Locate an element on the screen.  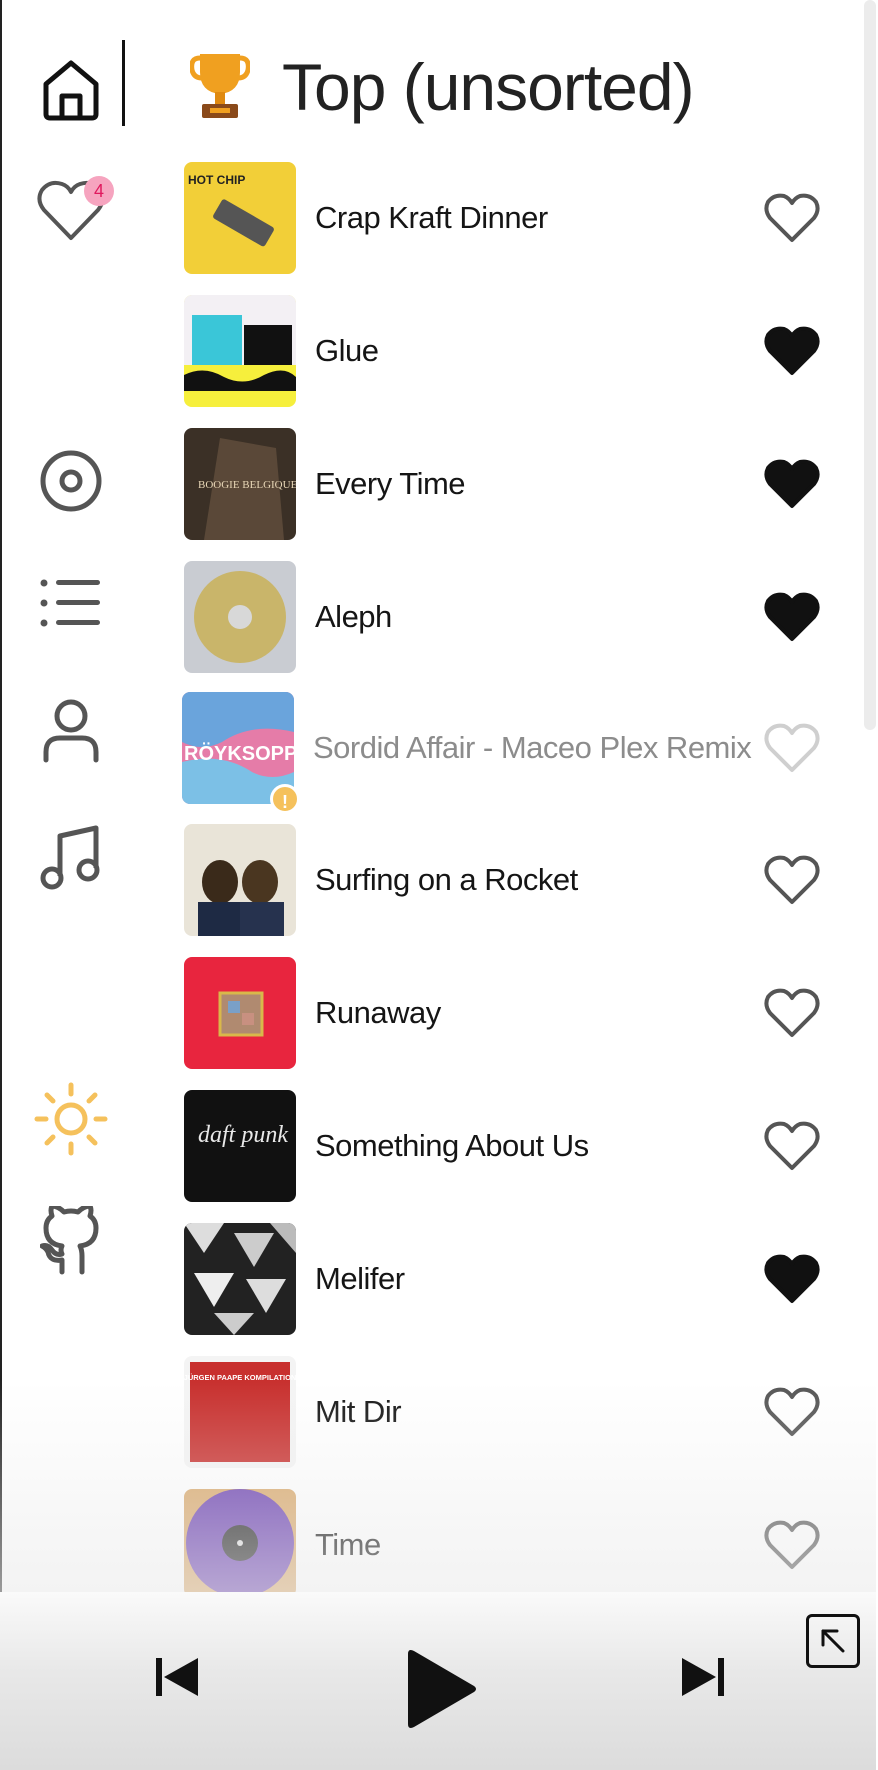
arrow-up-left-icon is located at coordinates (833, 1641).